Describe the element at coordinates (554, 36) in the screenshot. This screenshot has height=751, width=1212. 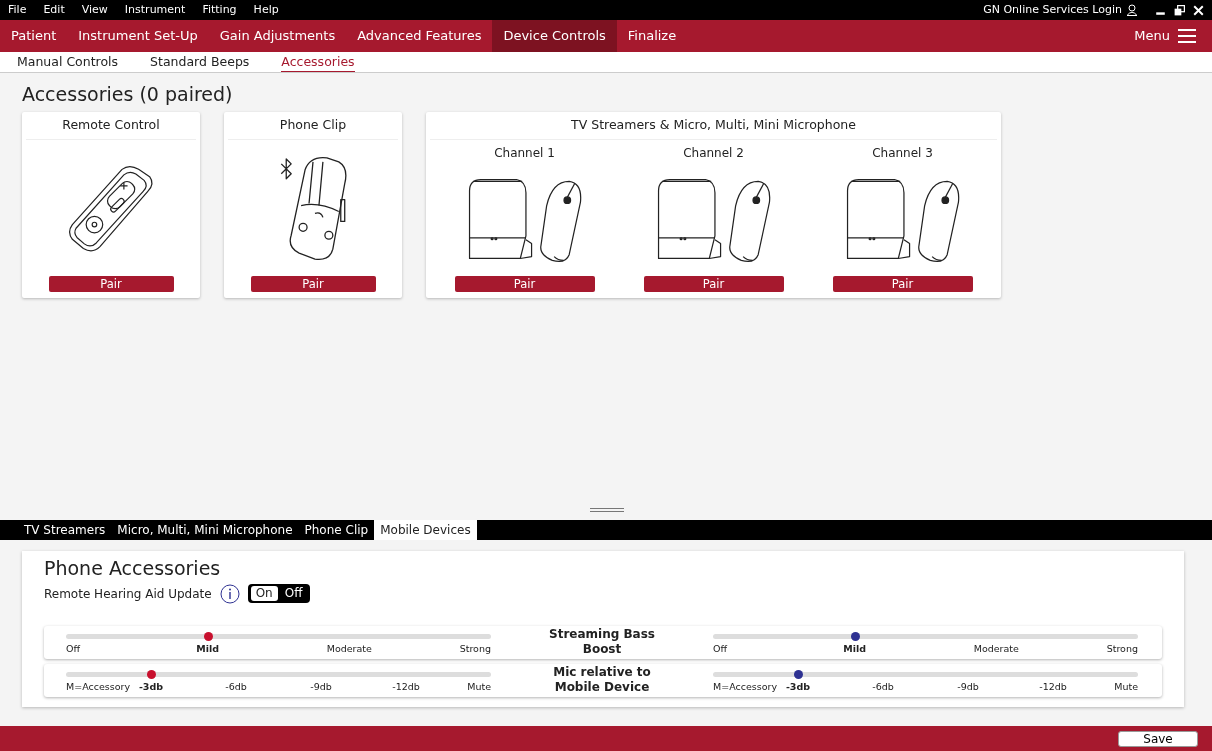
I see `nav-tab: Device Controls` at that location.